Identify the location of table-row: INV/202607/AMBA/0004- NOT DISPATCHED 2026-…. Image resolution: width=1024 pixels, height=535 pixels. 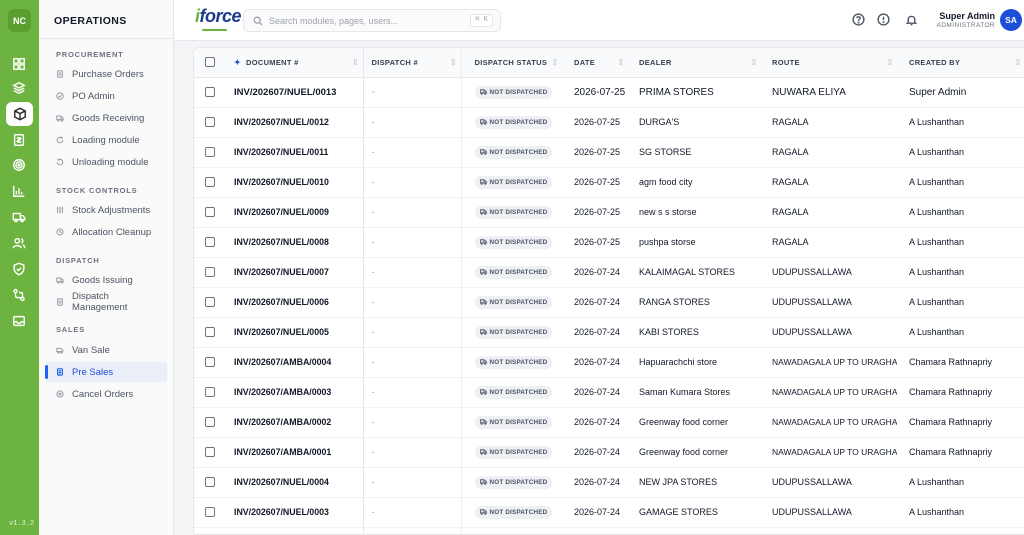
(609, 362).